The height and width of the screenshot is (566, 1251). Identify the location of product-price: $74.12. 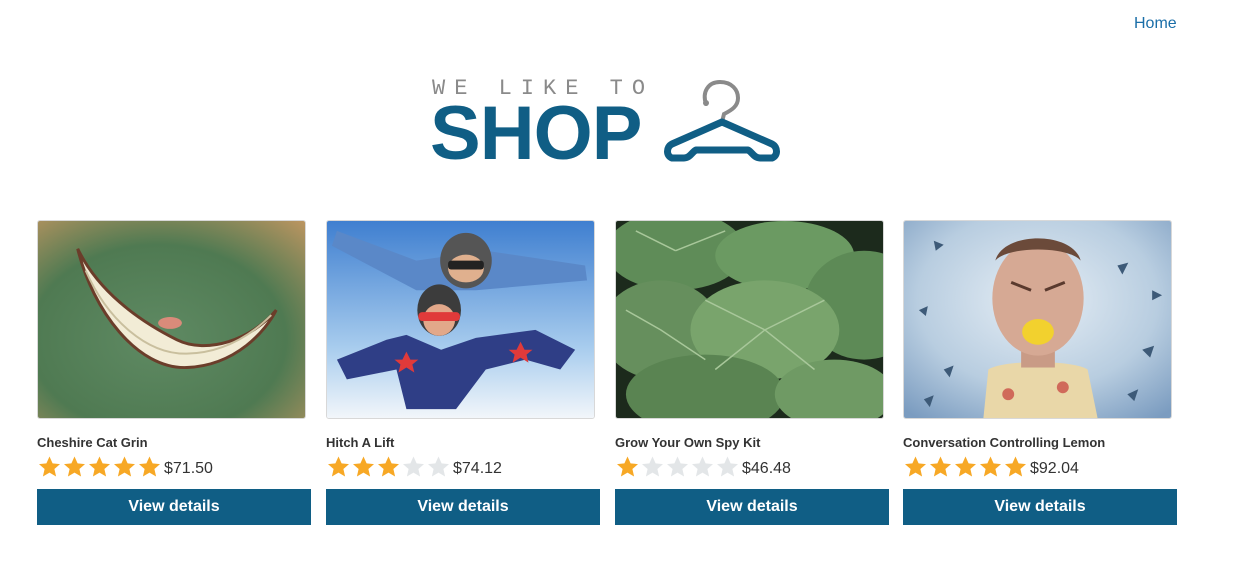
(477, 468).